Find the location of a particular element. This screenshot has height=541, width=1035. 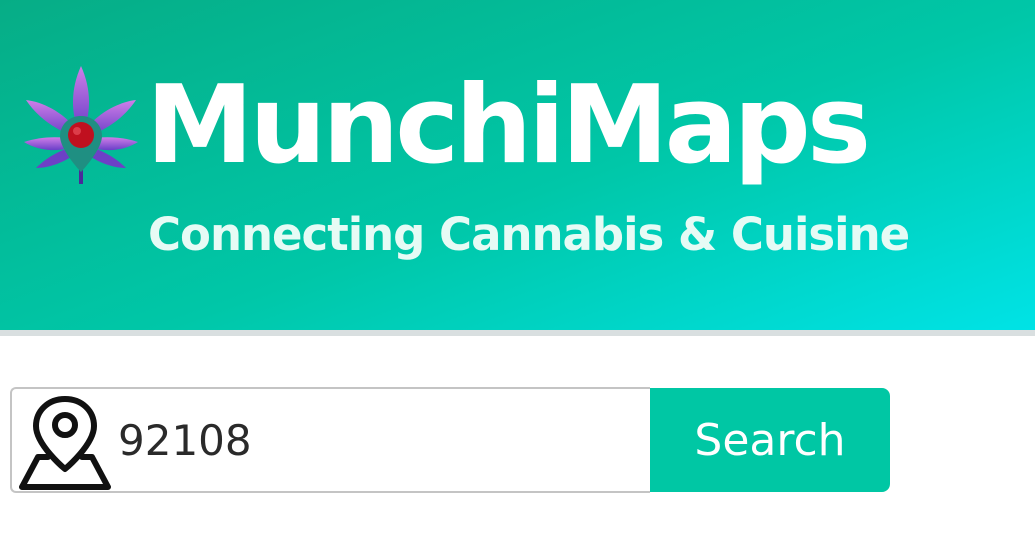

map-pin-icon is located at coordinates (65, 443).